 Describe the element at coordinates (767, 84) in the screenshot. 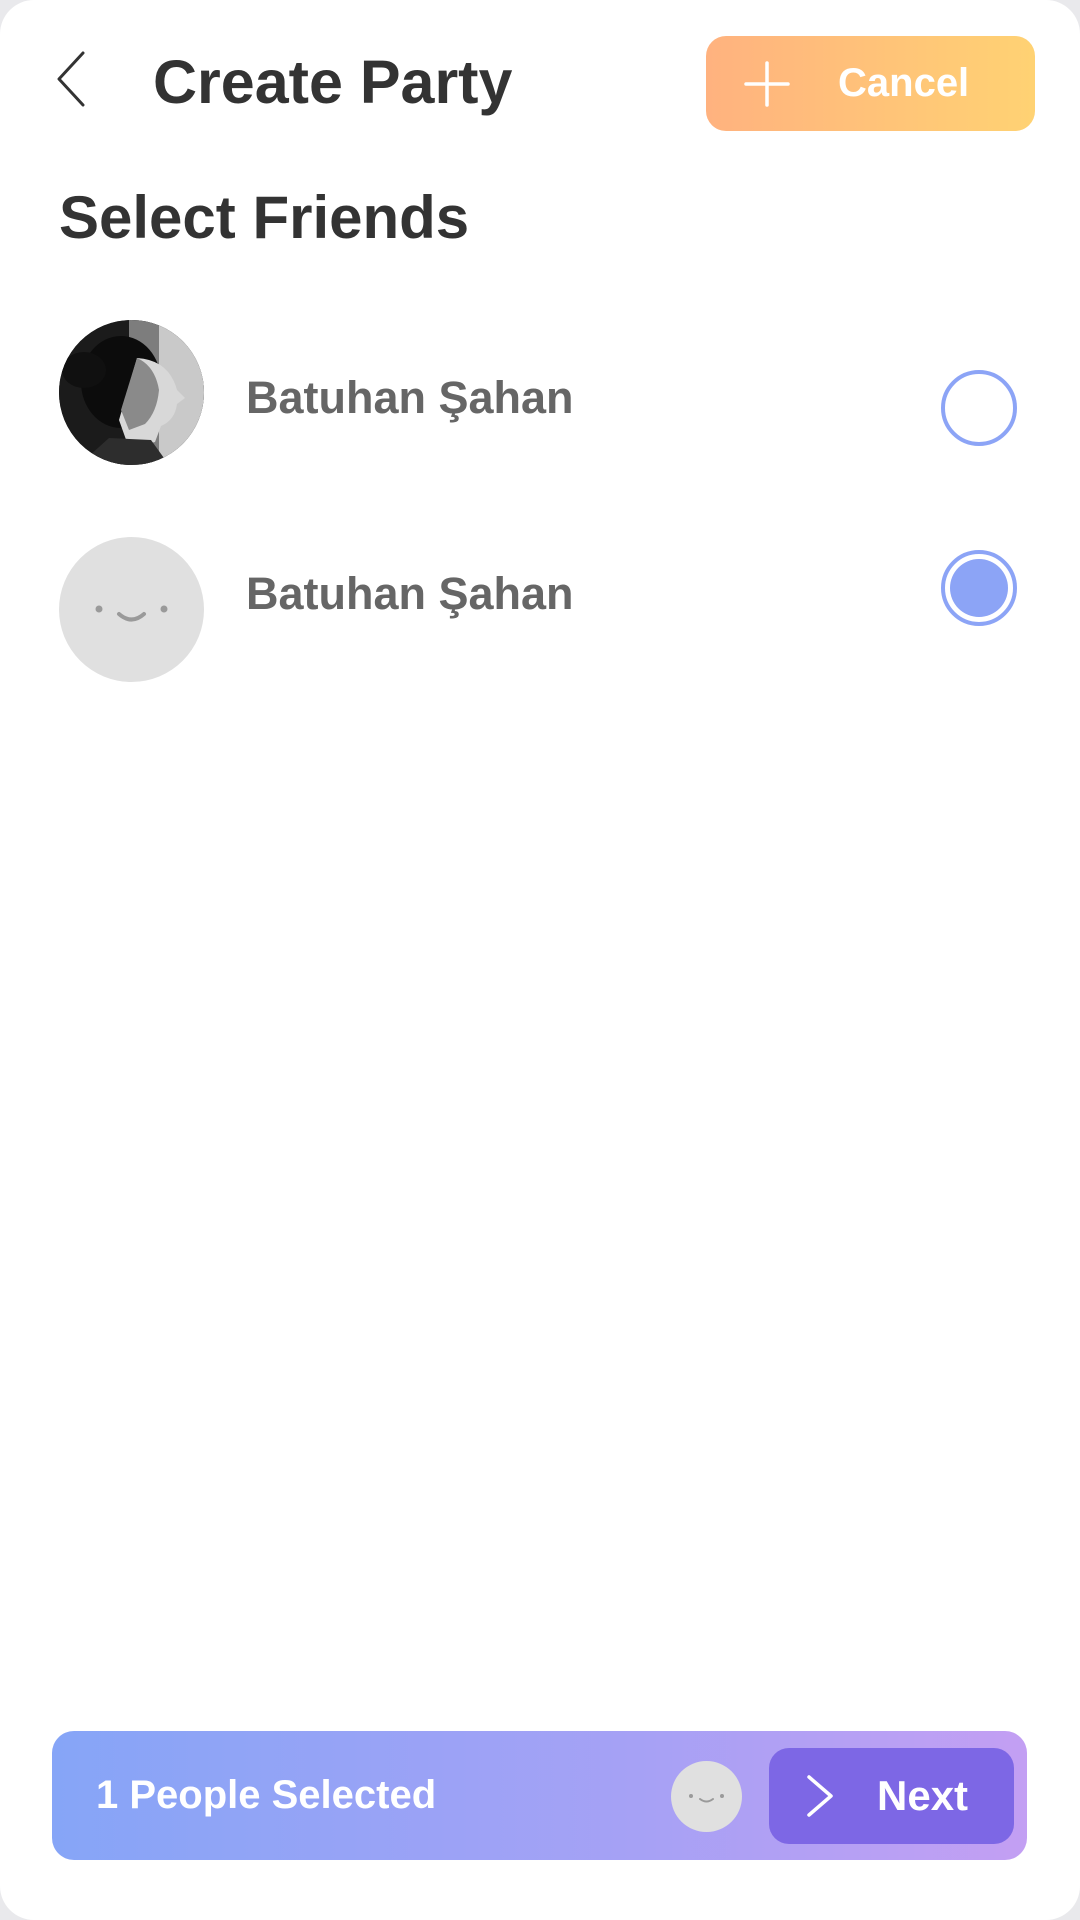

I see `plus-icon` at that location.